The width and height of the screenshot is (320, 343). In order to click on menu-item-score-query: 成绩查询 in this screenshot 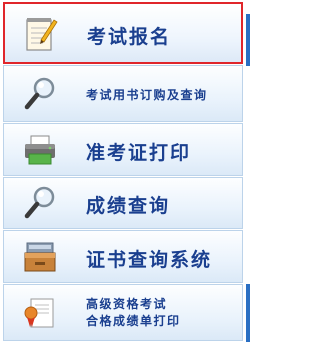, I will do `click(123, 203)`.